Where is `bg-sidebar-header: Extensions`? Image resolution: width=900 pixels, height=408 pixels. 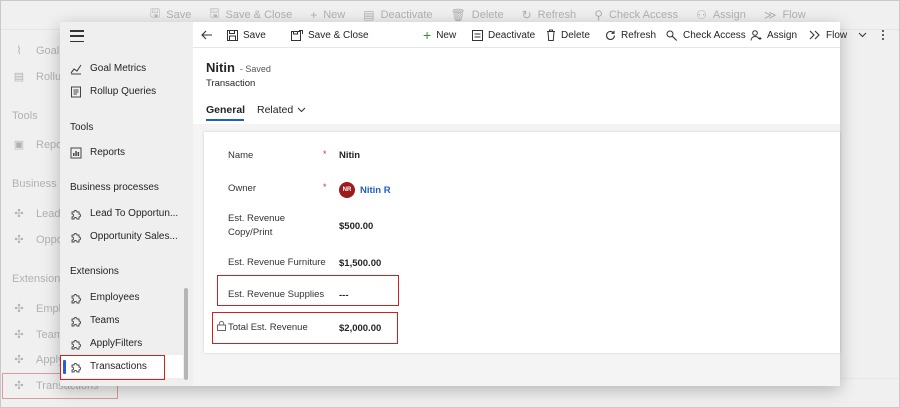
bg-sidebar-header: Extensions is located at coordinates (39, 279).